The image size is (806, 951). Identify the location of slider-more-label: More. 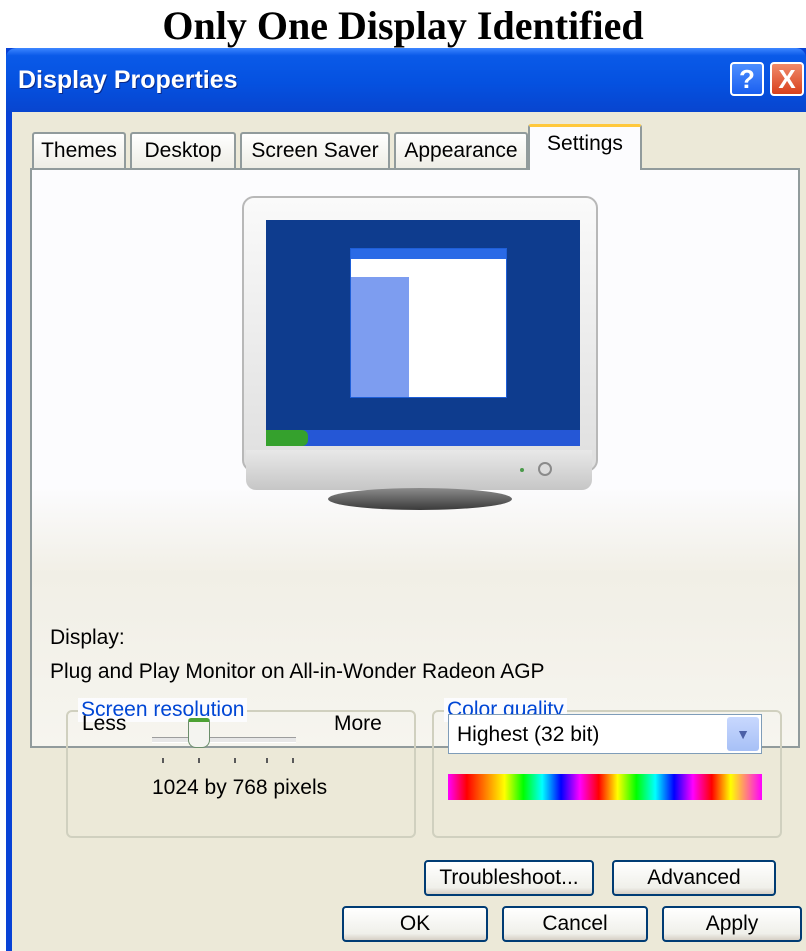
(358, 723).